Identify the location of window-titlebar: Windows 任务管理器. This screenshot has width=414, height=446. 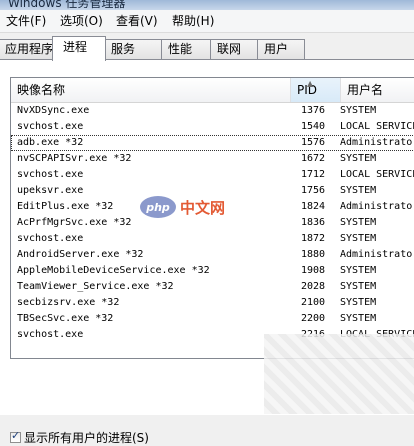
(207, 5).